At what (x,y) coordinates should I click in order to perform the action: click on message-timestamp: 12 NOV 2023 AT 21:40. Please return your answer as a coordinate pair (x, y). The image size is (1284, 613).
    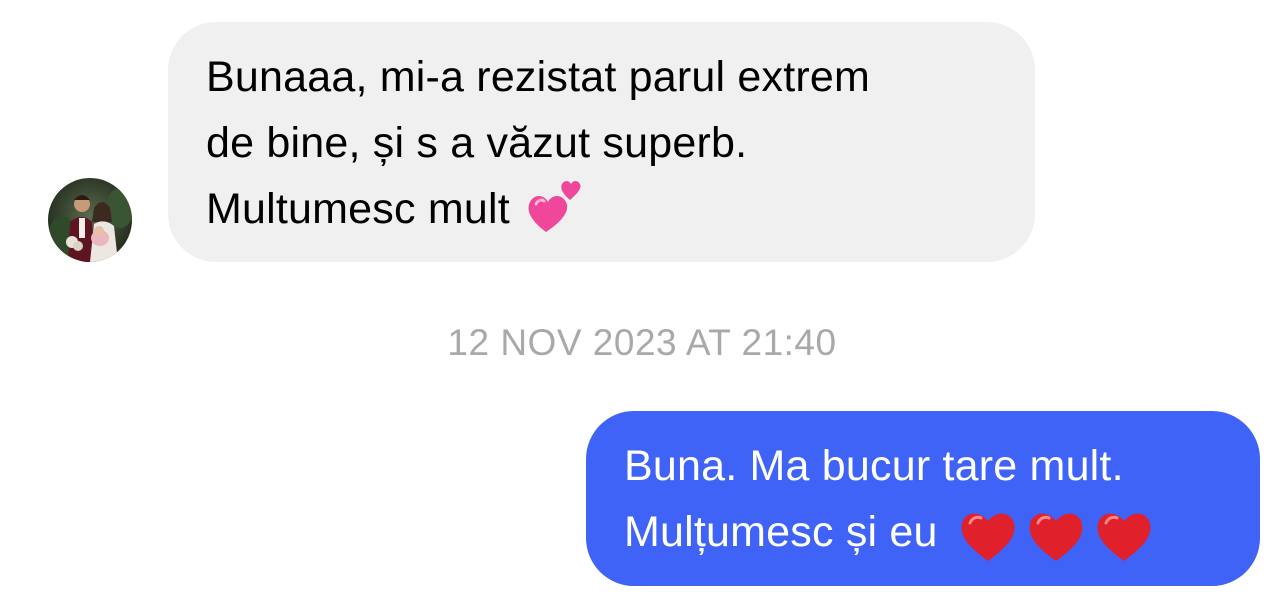
    Looking at the image, I should click on (642, 342).